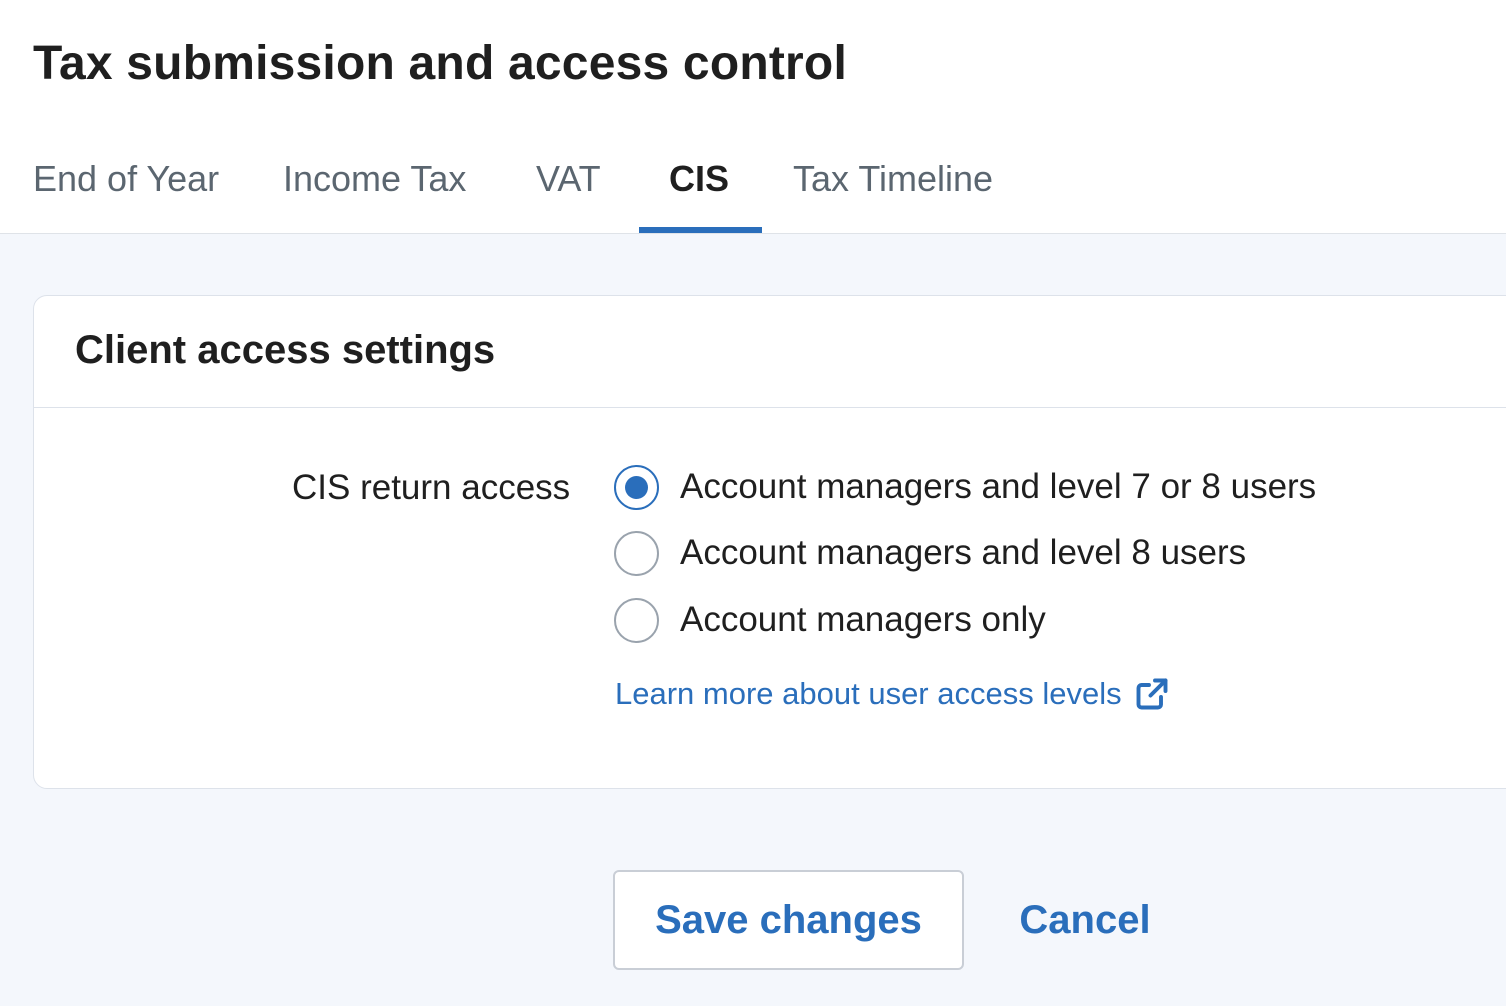  I want to click on tab-end-of-year: End of Year, so click(126, 192).